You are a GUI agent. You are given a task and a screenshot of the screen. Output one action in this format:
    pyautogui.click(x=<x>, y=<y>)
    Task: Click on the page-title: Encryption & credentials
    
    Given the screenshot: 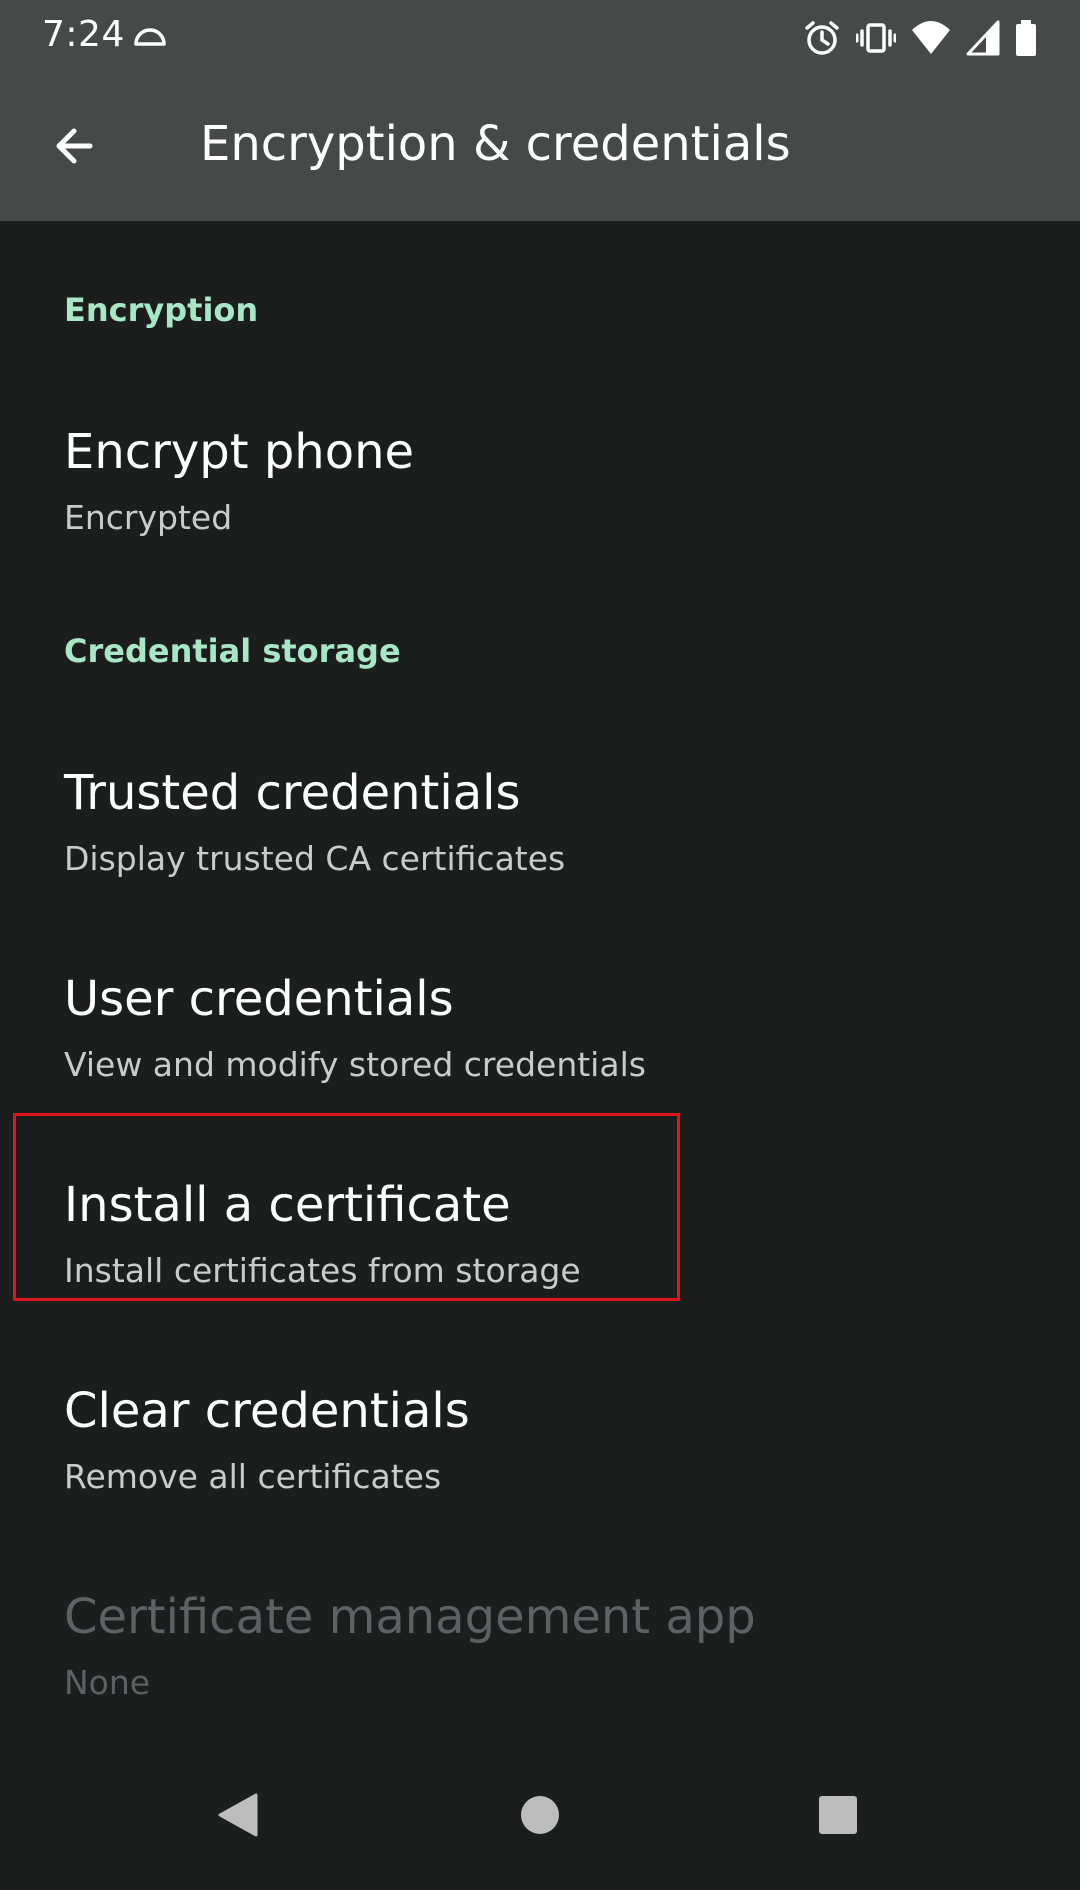 What is the action you would take?
    pyautogui.click(x=495, y=144)
    